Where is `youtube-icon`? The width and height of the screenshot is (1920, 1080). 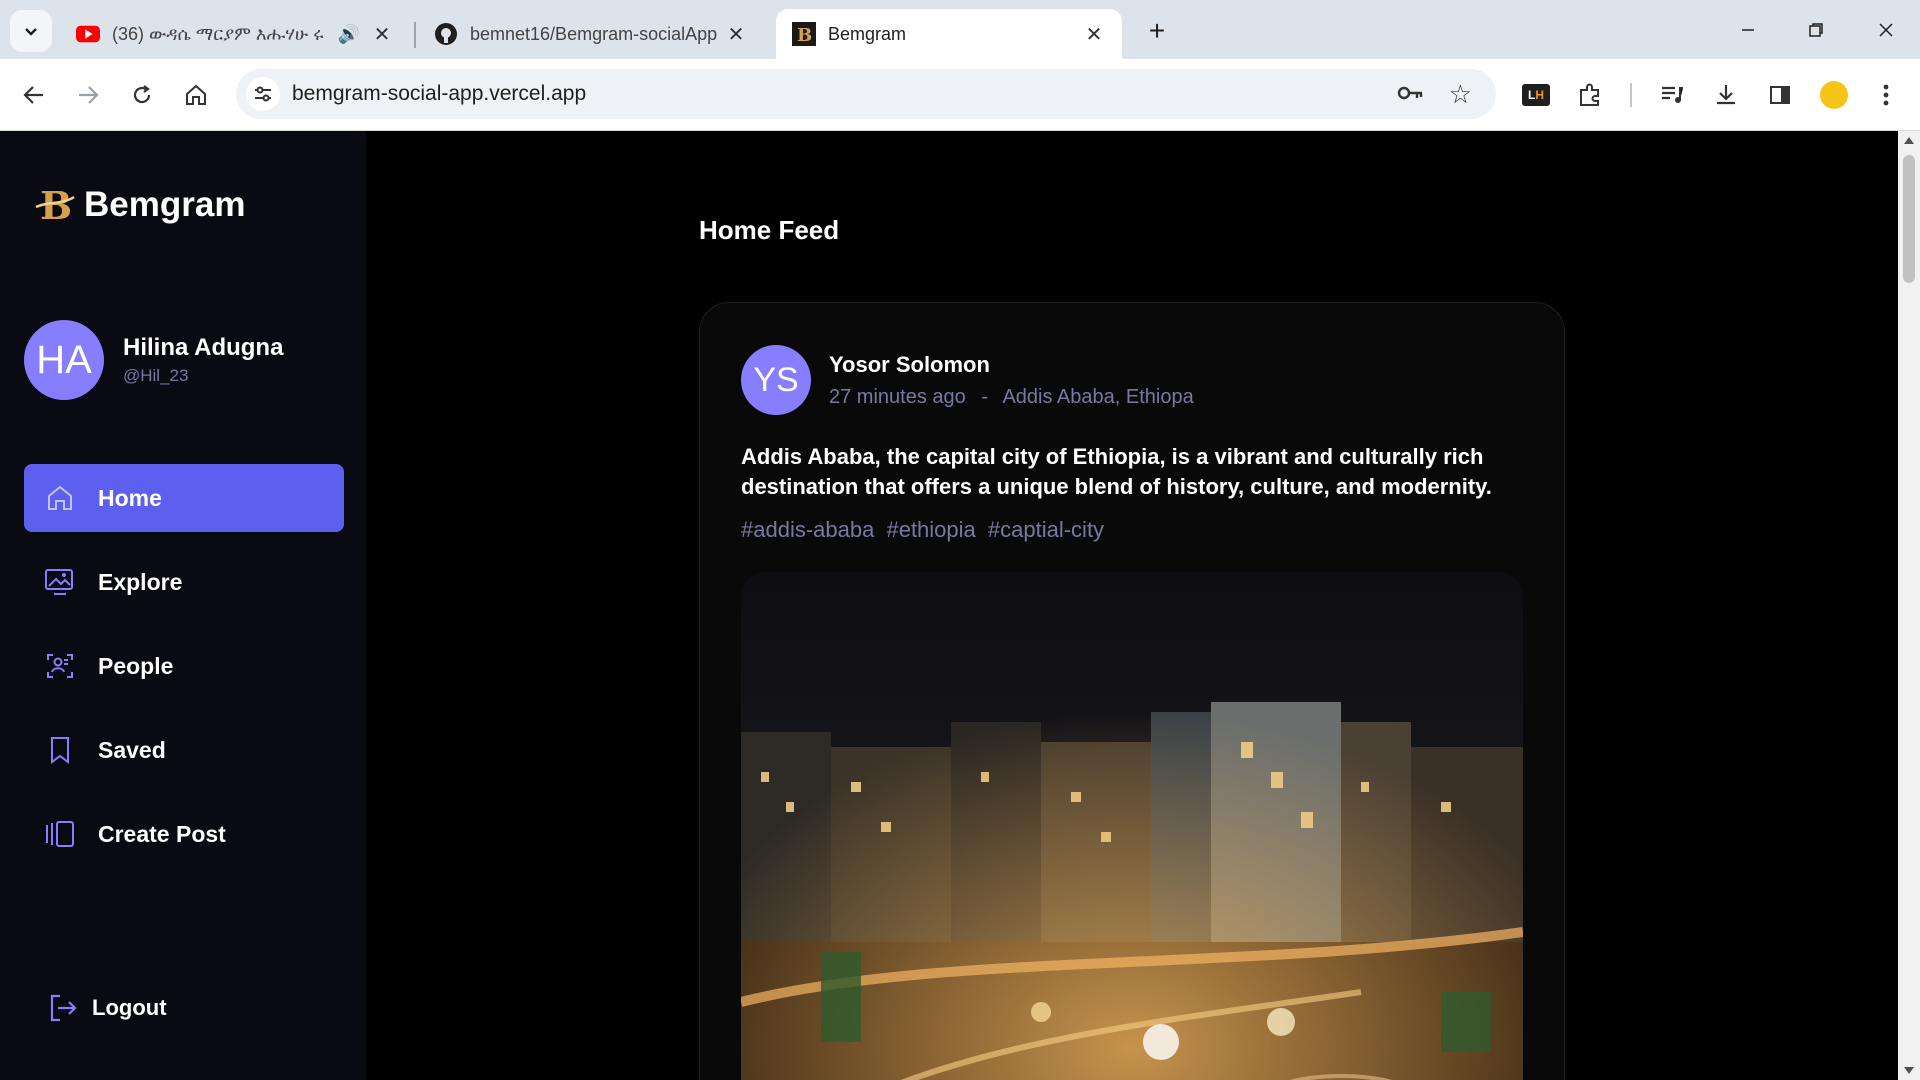
youtube-icon is located at coordinates (88, 34).